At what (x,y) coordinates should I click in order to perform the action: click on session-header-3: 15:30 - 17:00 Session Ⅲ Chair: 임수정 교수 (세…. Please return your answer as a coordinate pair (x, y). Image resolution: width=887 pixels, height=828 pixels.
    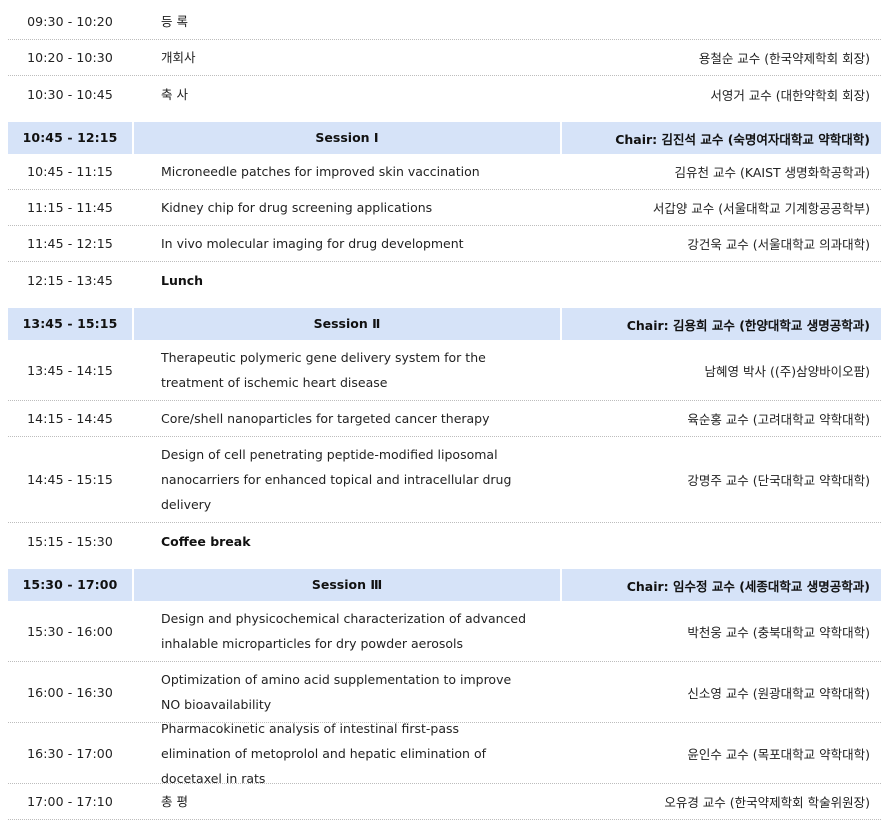
    Looking at the image, I should click on (444, 585).